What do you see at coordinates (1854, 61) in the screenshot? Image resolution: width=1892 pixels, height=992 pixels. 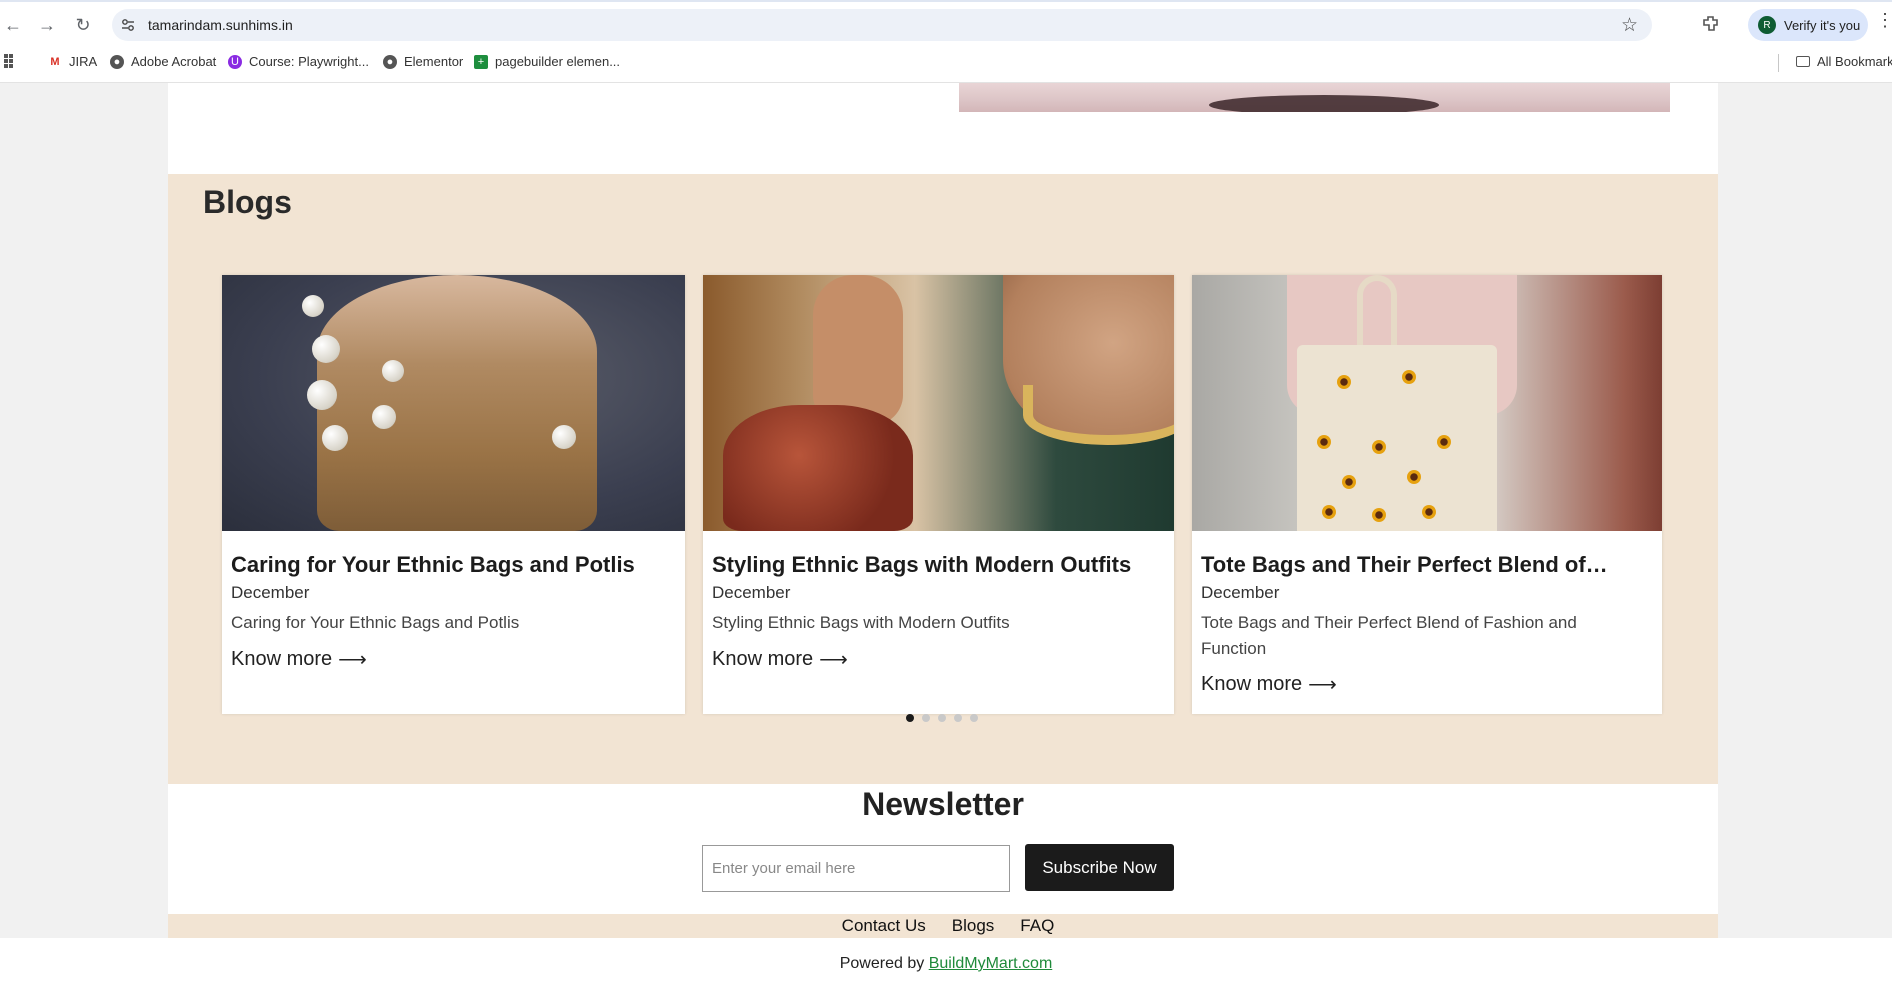 I see `all-bookmarks-label: All Bookmarks` at bounding box center [1854, 61].